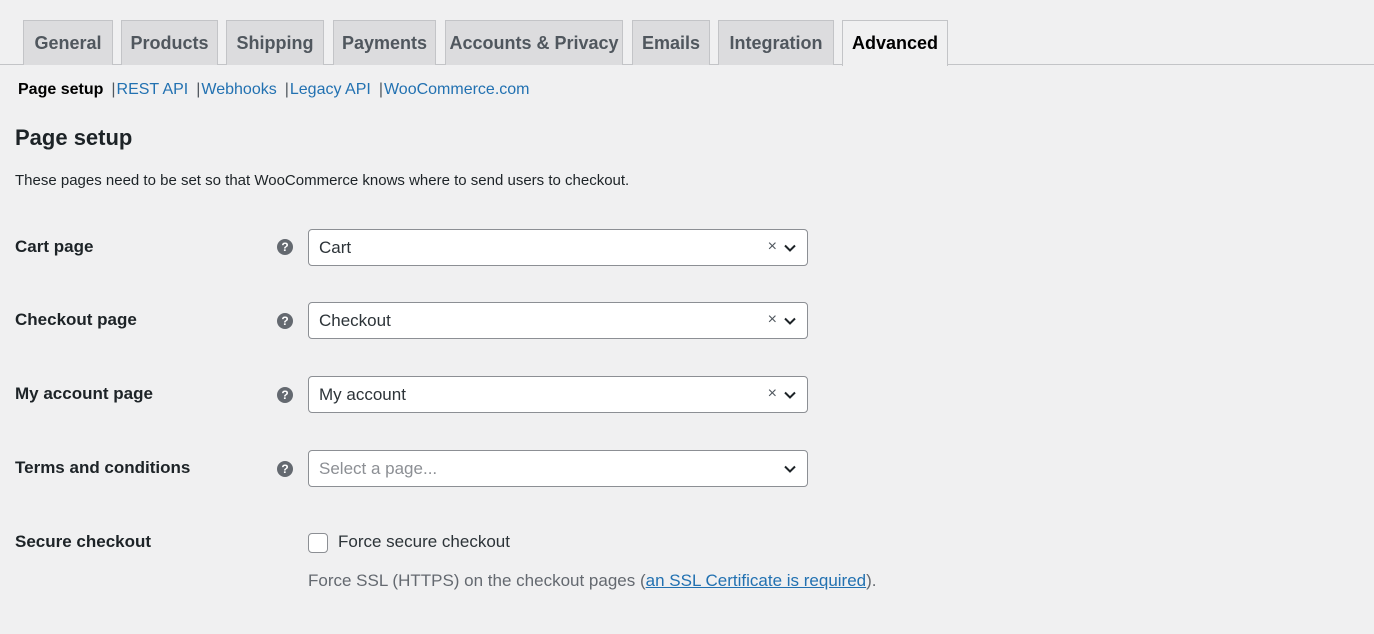 The image size is (1374, 634). What do you see at coordinates (318, 543) in the screenshot?
I see `force-secure-checkout-checkbox` at bounding box center [318, 543].